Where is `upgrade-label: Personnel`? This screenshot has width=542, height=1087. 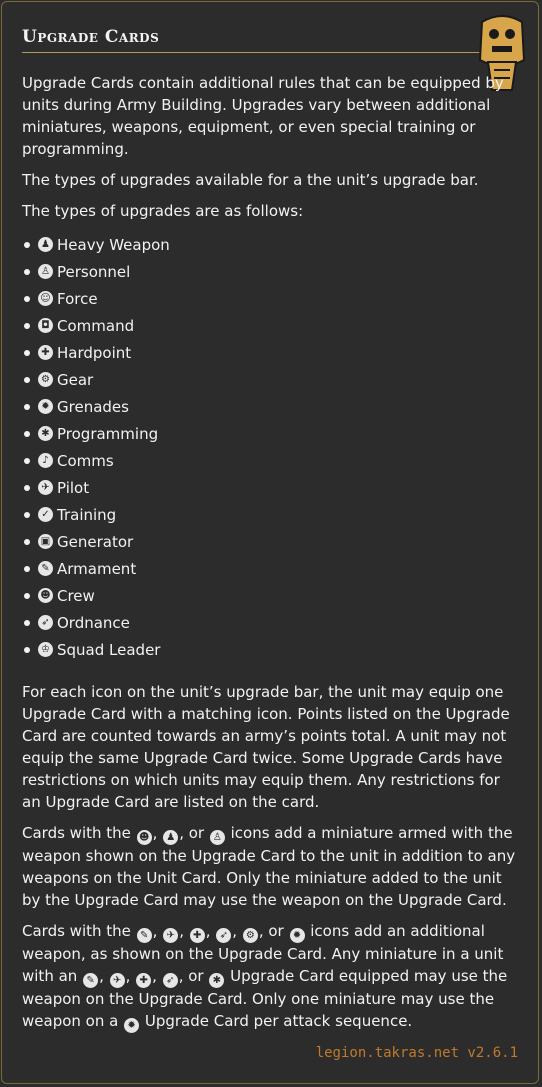
upgrade-label: Personnel is located at coordinates (94, 271).